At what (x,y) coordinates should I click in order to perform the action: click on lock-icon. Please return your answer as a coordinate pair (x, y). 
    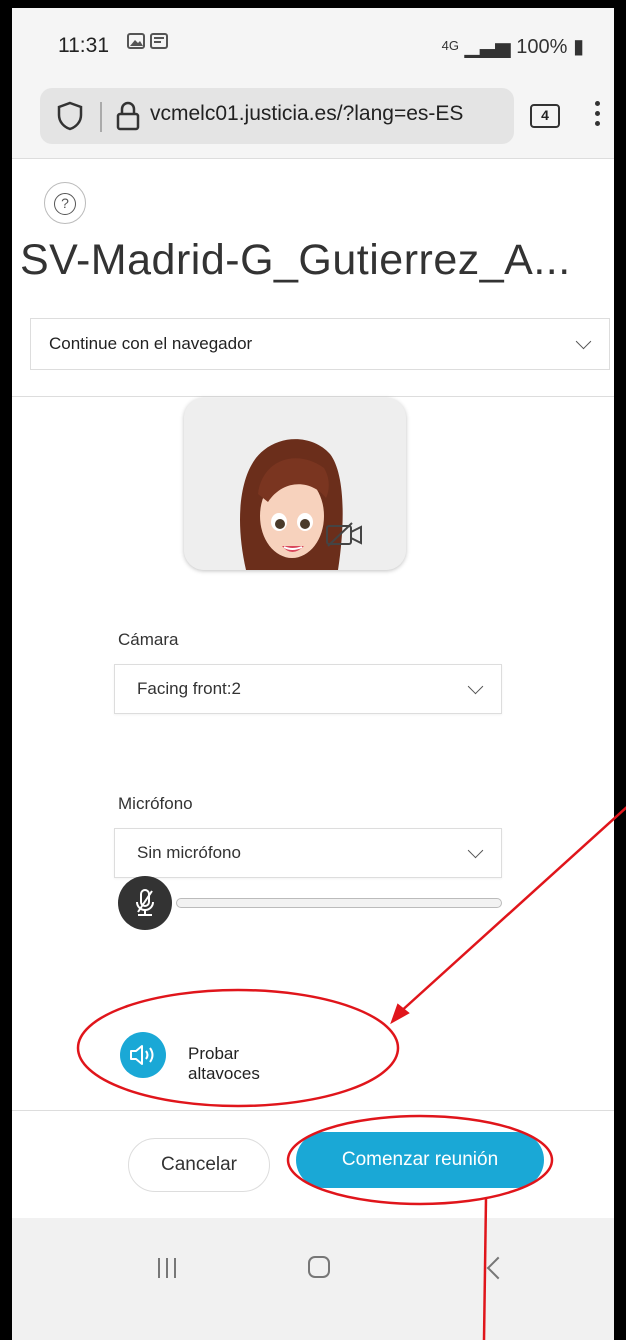
    Looking at the image, I should click on (128, 116).